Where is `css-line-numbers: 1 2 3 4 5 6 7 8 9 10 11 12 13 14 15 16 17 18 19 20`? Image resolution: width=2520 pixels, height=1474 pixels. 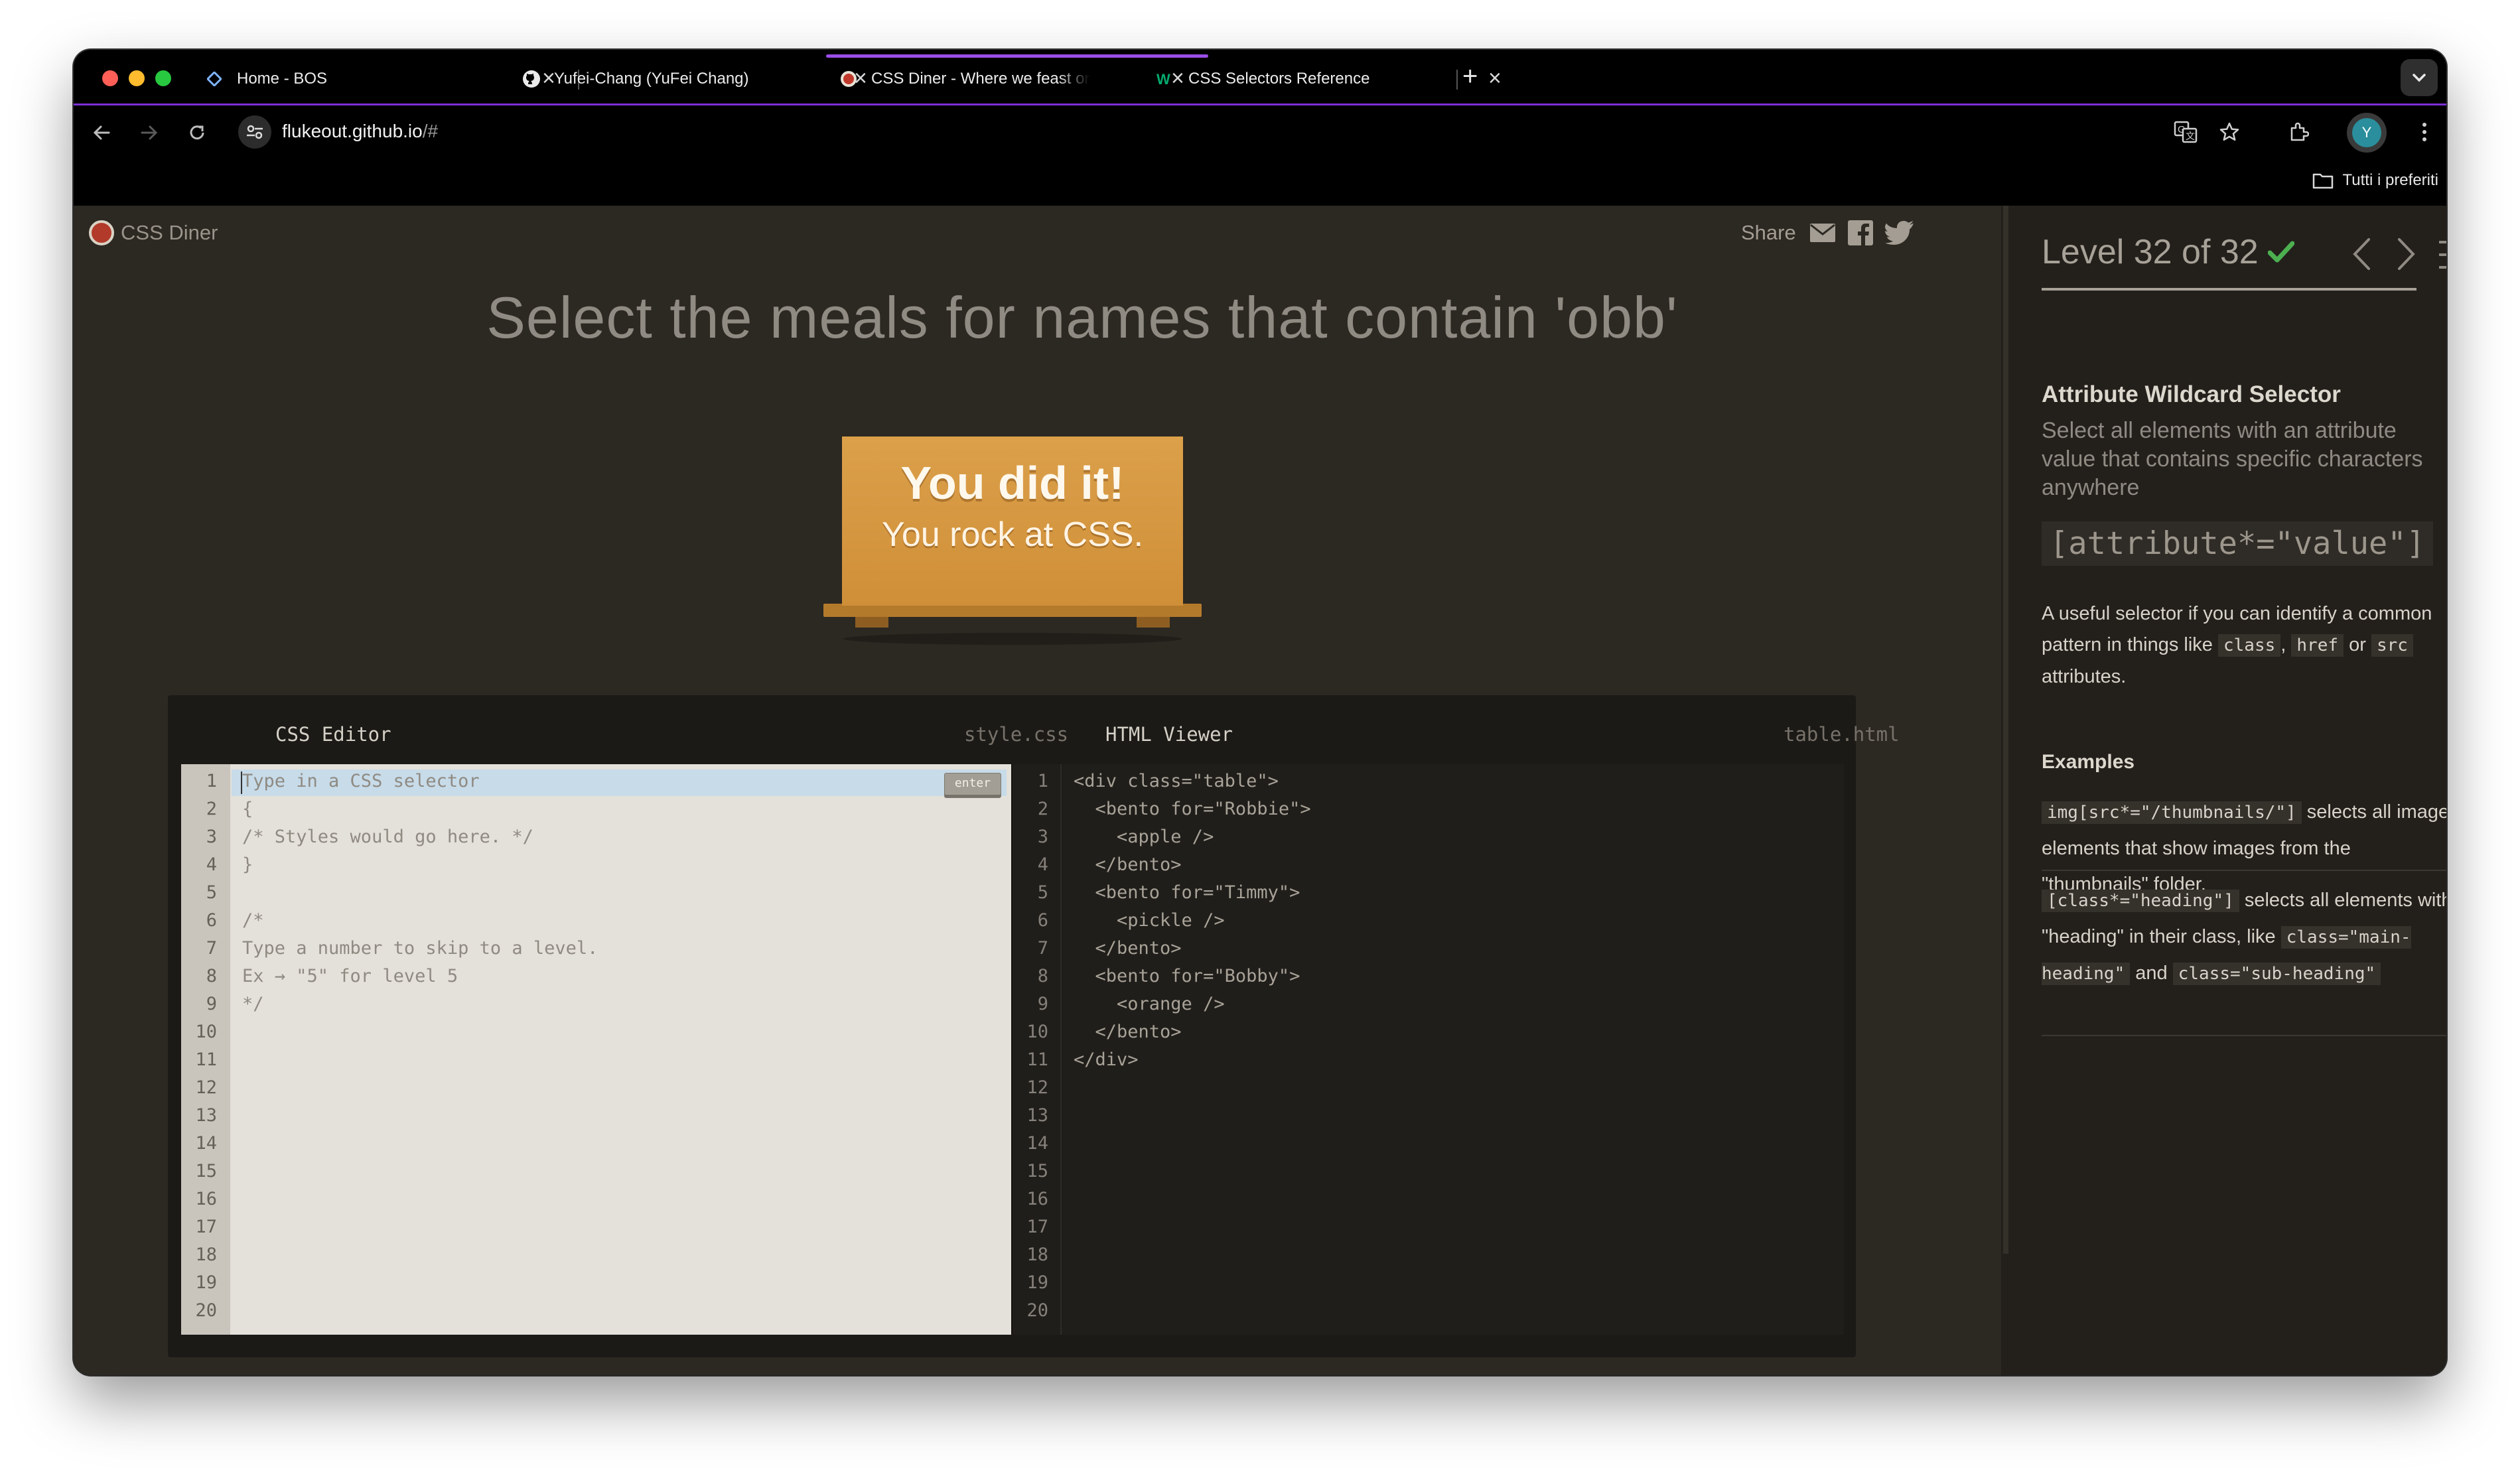 css-line-numbers: 1 2 3 4 5 6 7 8 9 10 11 12 13 14 15 16 17 18 19 20 is located at coordinates (205, 1049).